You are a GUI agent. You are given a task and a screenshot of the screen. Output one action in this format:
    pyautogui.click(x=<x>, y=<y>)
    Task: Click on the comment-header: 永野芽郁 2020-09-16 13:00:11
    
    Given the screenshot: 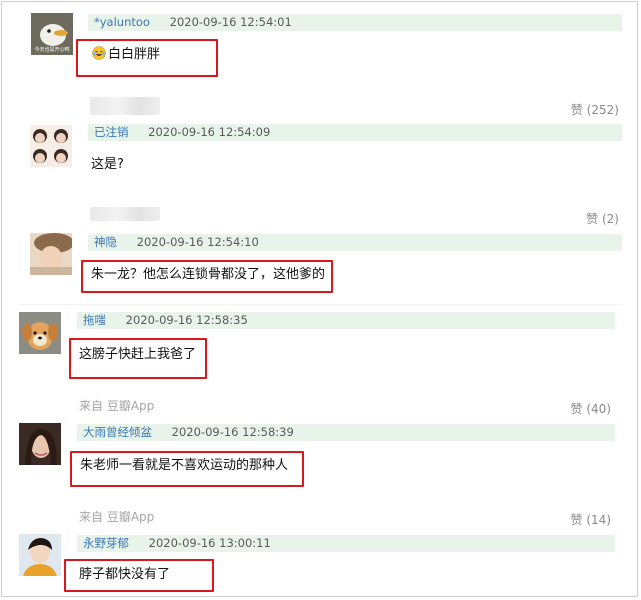 What is the action you would take?
    pyautogui.click(x=346, y=543)
    